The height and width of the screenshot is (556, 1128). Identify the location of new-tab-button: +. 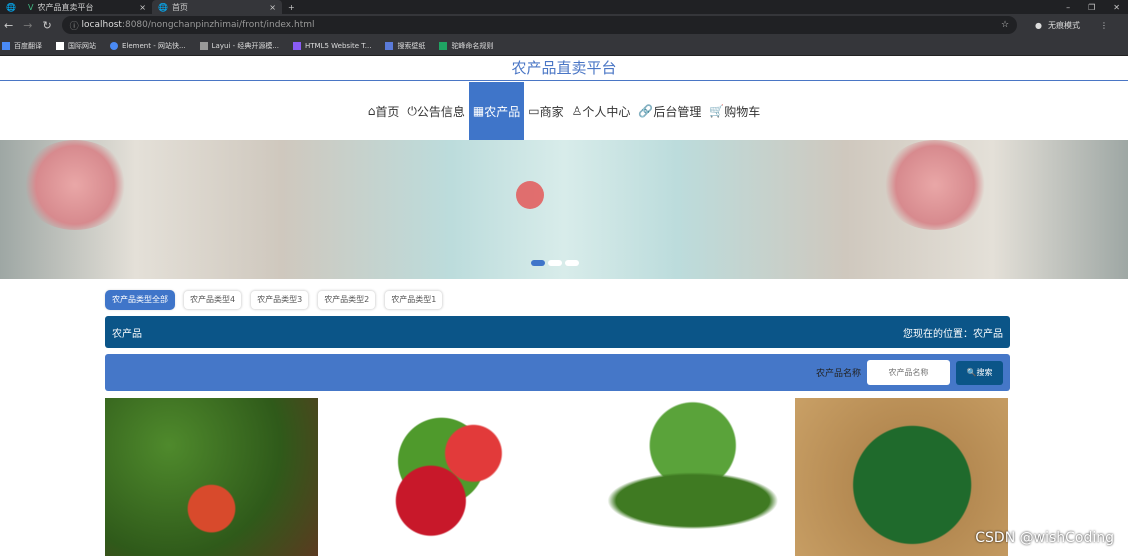
(291, 7).